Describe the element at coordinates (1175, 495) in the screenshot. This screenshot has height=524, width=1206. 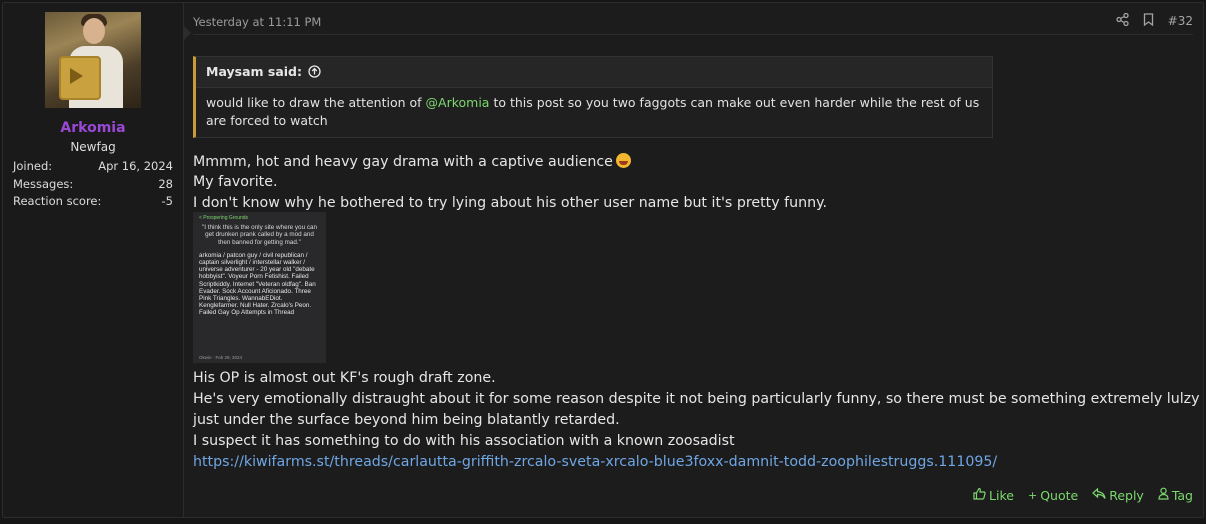
I see `tag-button: Tag` at that location.